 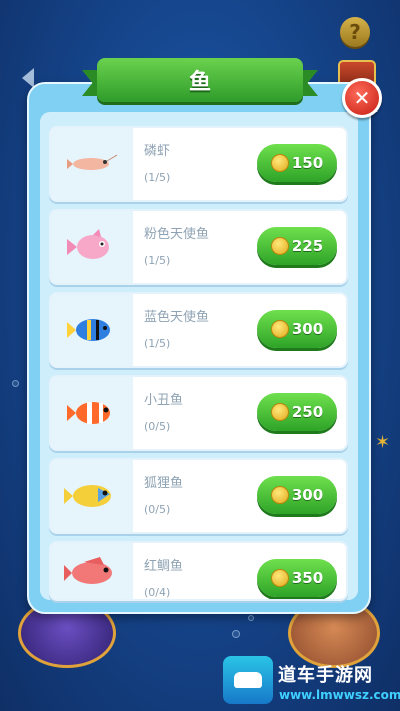 What do you see at coordinates (307, 412) in the screenshot?
I see `price: 250` at bounding box center [307, 412].